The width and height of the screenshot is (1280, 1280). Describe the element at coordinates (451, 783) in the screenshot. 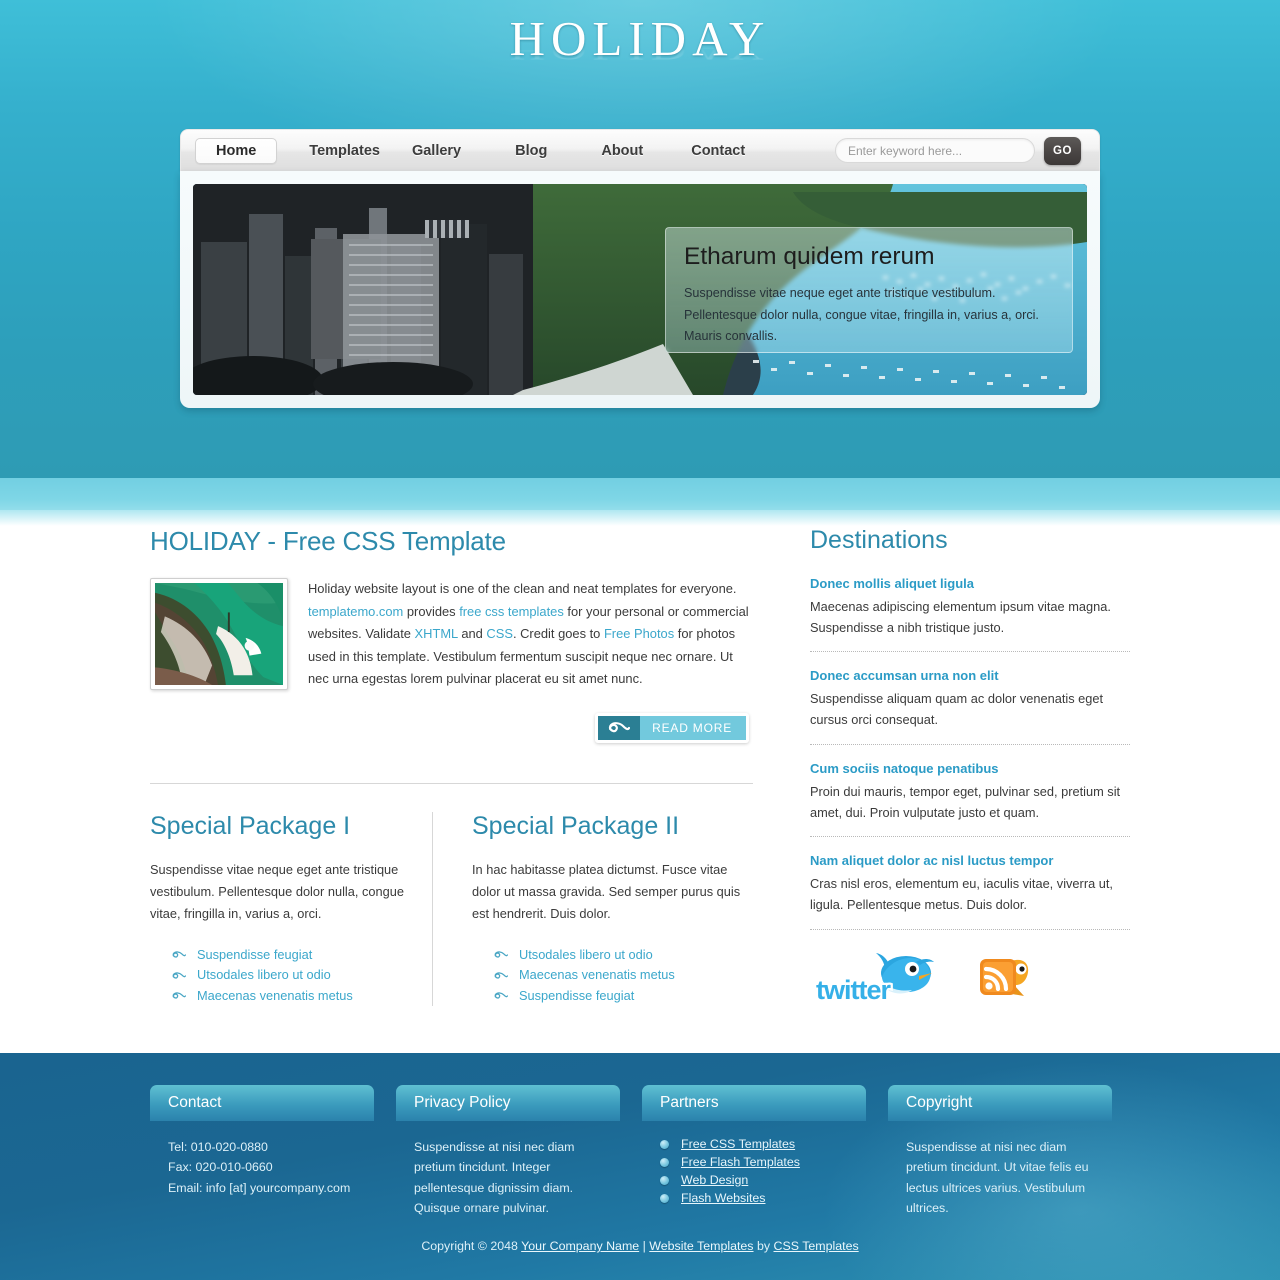

I see `section-divider` at that location.